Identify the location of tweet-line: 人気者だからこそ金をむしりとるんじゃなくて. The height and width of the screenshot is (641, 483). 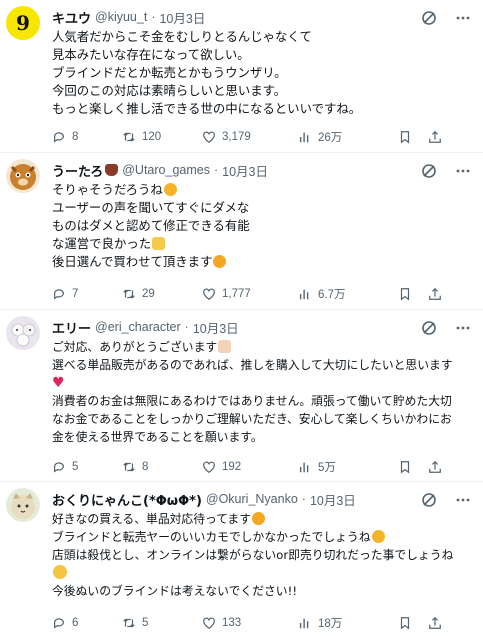
(182, 36).